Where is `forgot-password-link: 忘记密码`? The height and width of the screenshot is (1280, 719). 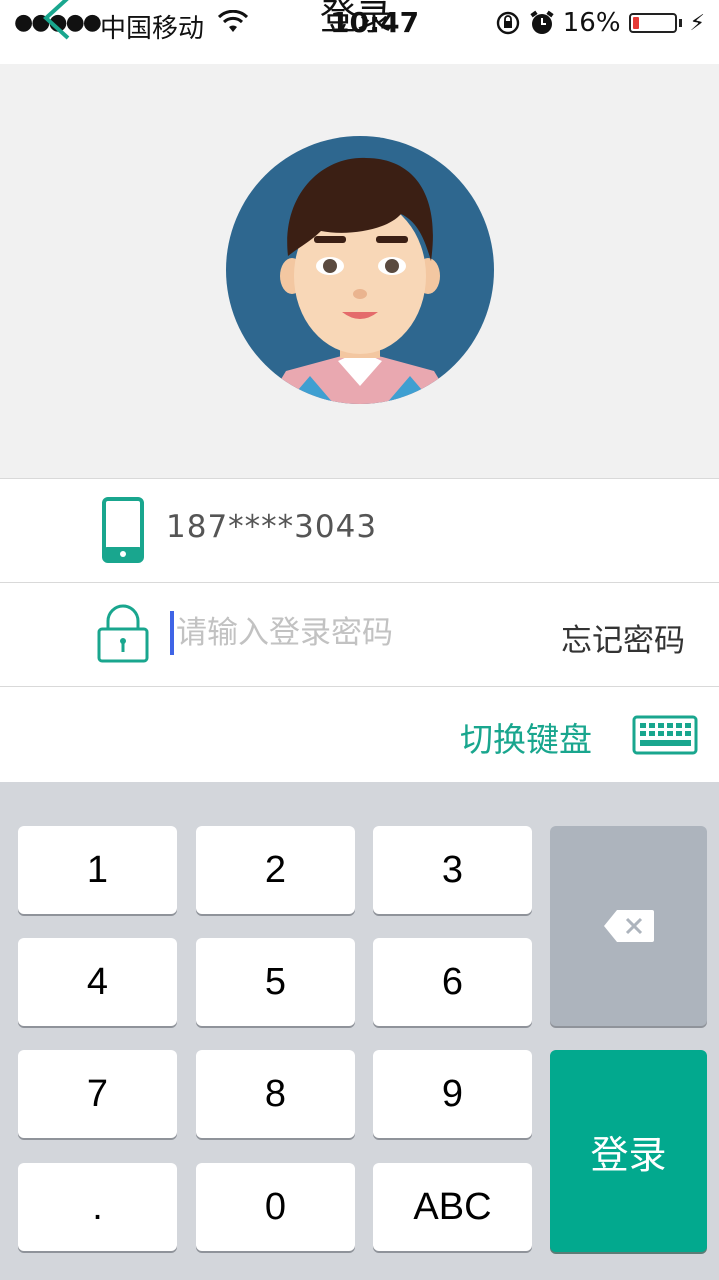
forgot-password-link: 忘记密码 is located at coordinates (623, 637).